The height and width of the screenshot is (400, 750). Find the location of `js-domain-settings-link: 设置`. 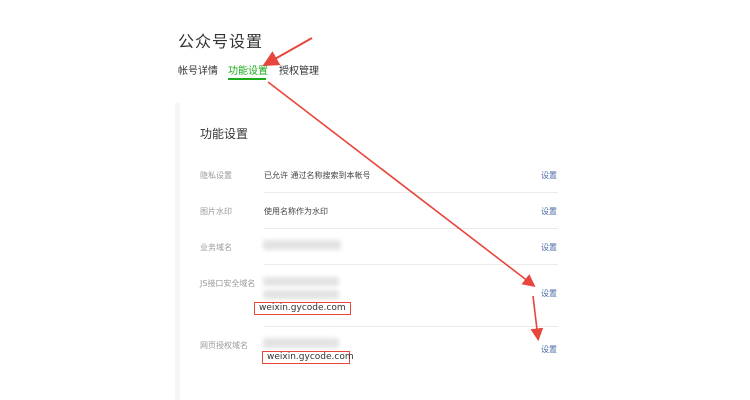

js-domain-settings-link: 设置 is located at coordinates (549, 293).